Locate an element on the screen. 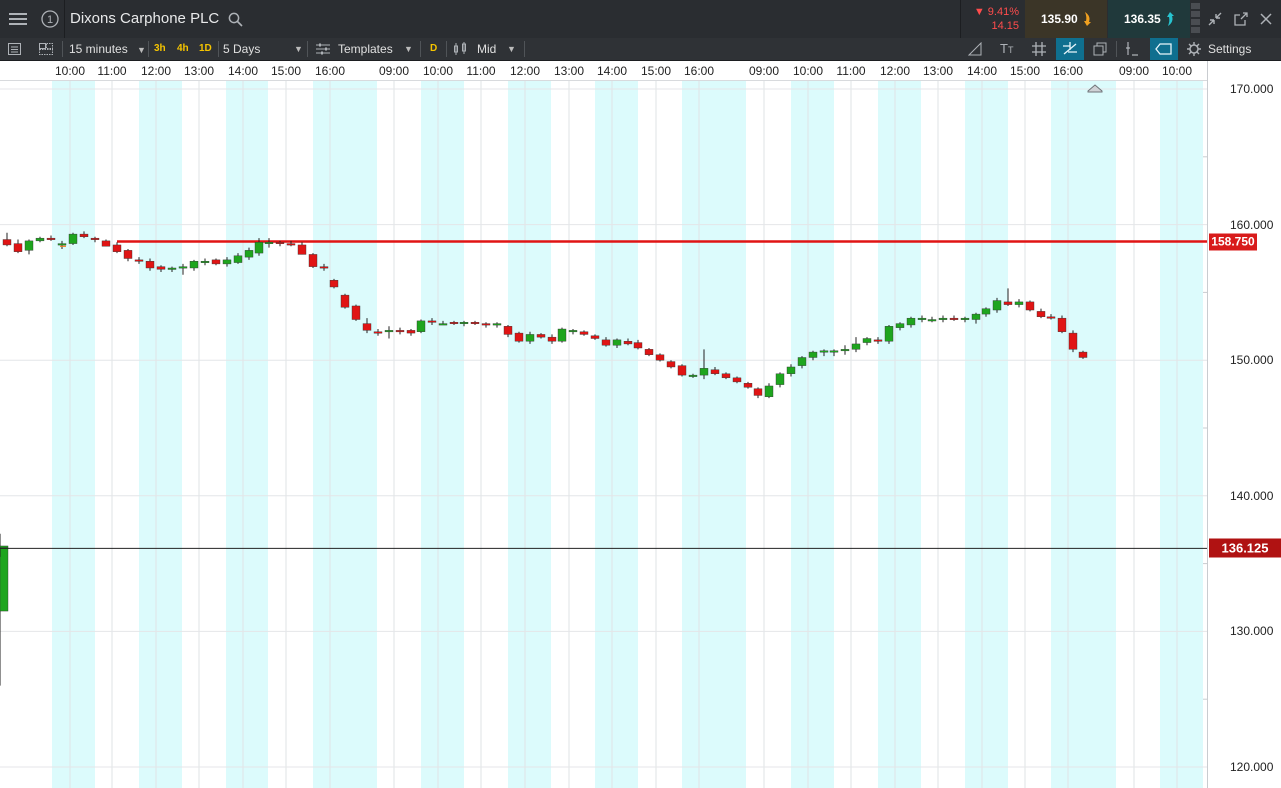 The width and height of the screenshot is (1281, 788). grid-icon is located at coordinates (1039, 49).